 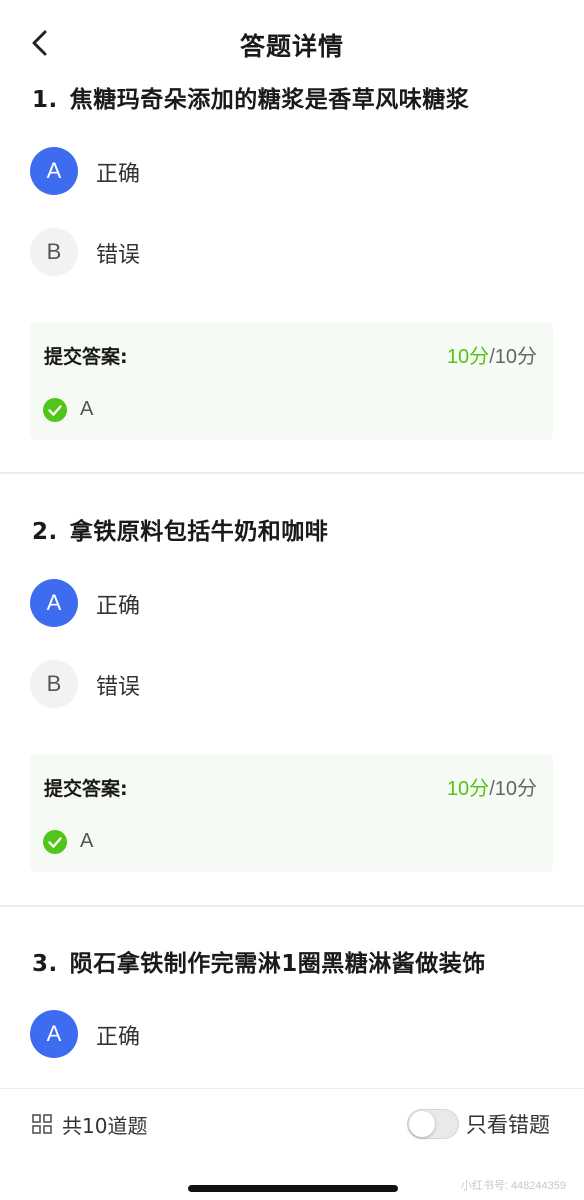 I want to click on header: 答题详情, so click(x=292, y=44).